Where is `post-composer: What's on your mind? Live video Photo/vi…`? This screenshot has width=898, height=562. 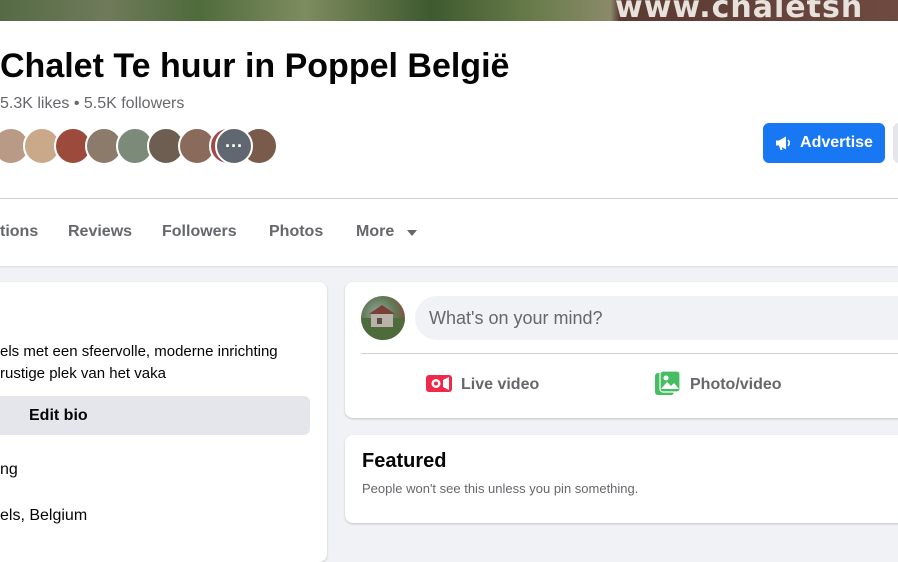
post-composer: What's on your mind? Live video Photo/vi… is located at coordinates (621, 350).